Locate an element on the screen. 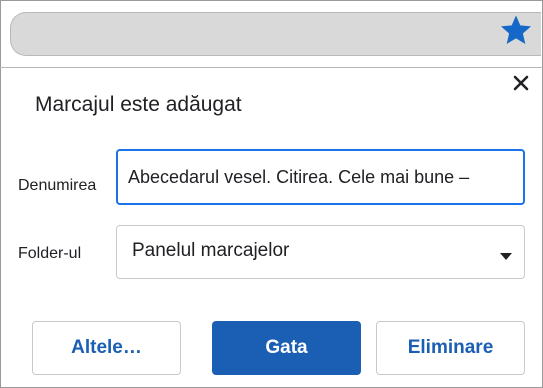 This screenshot has width=543, height=388. divider is located at coordinates (271, 67).